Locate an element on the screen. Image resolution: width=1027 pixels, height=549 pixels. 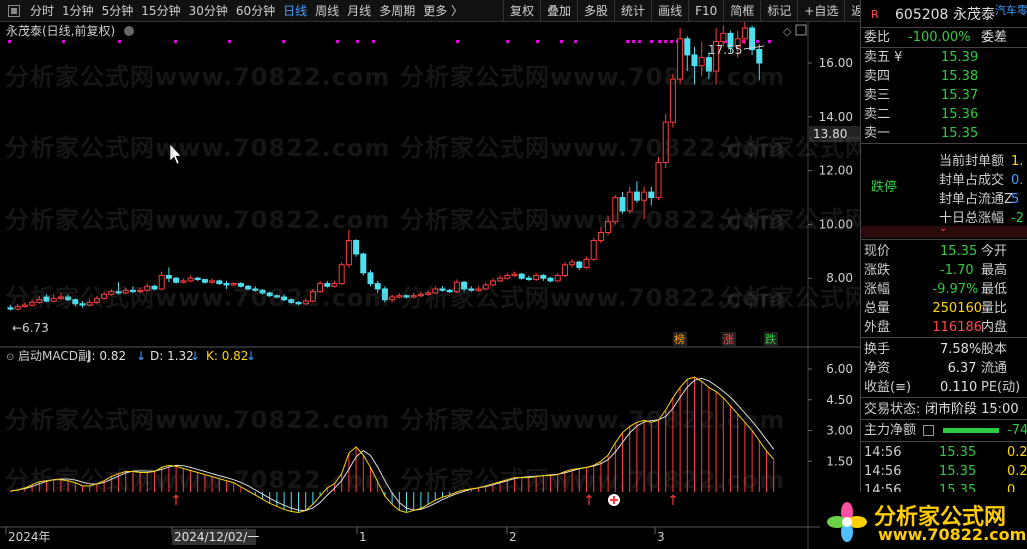
stat2-row: 收益(≡) 0.110 PE(动) is located at coordinates (944, 387).